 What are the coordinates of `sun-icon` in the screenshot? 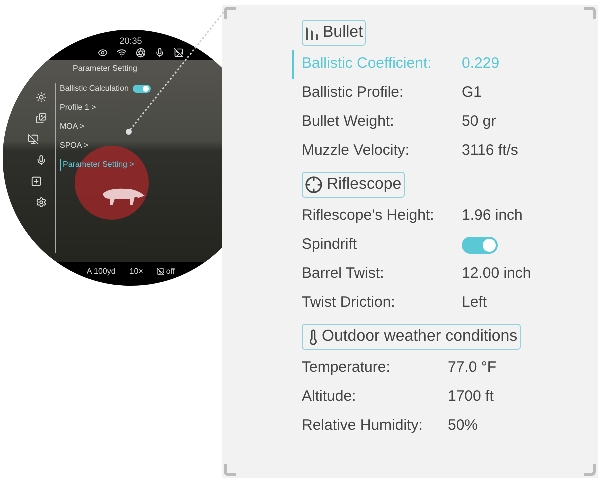 It's located at (41, 97).